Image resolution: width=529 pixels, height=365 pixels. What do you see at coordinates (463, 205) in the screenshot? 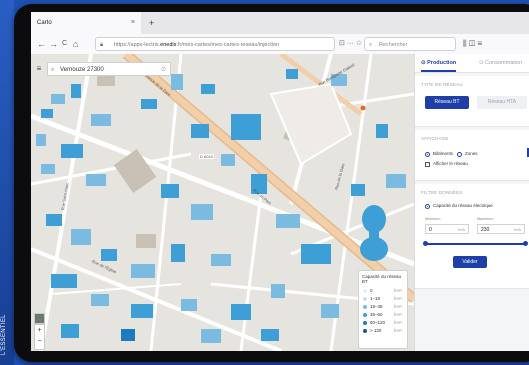
I see `filter-capacity-label: Capacité du réseau électrique` at bounding box center [463, 205].